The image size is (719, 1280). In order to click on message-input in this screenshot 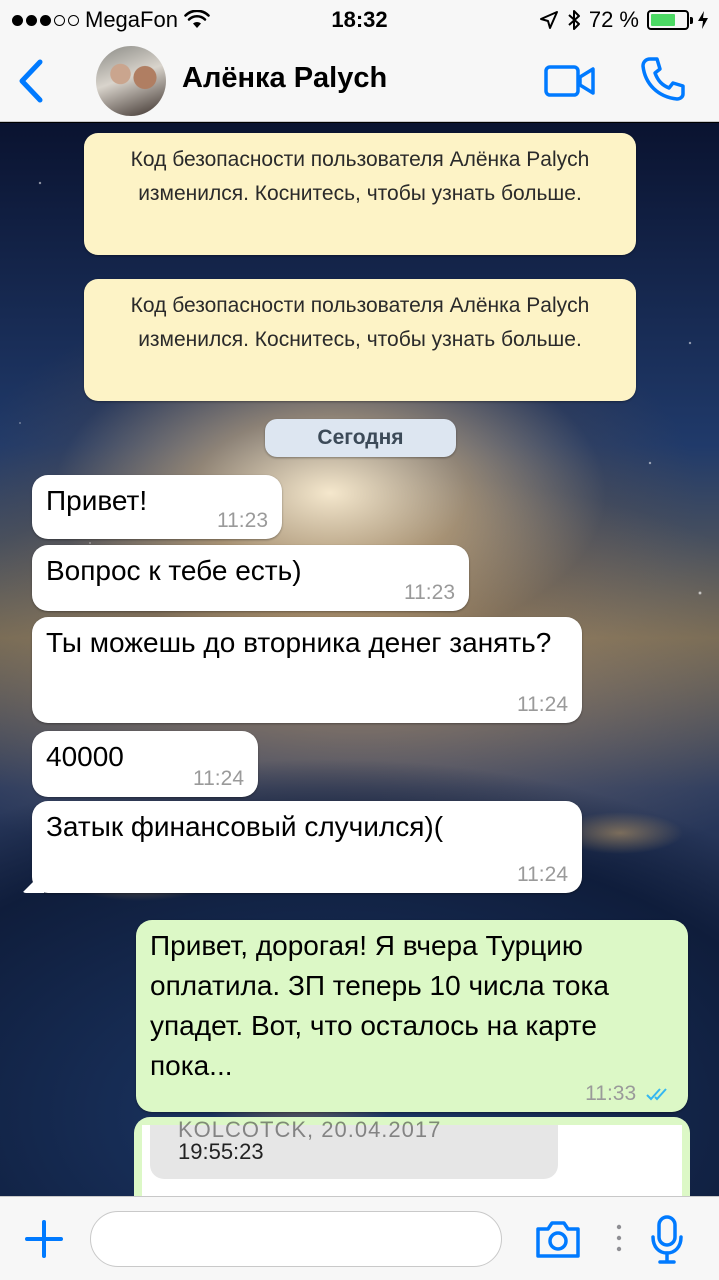, I will do `click(296, 1239)`.